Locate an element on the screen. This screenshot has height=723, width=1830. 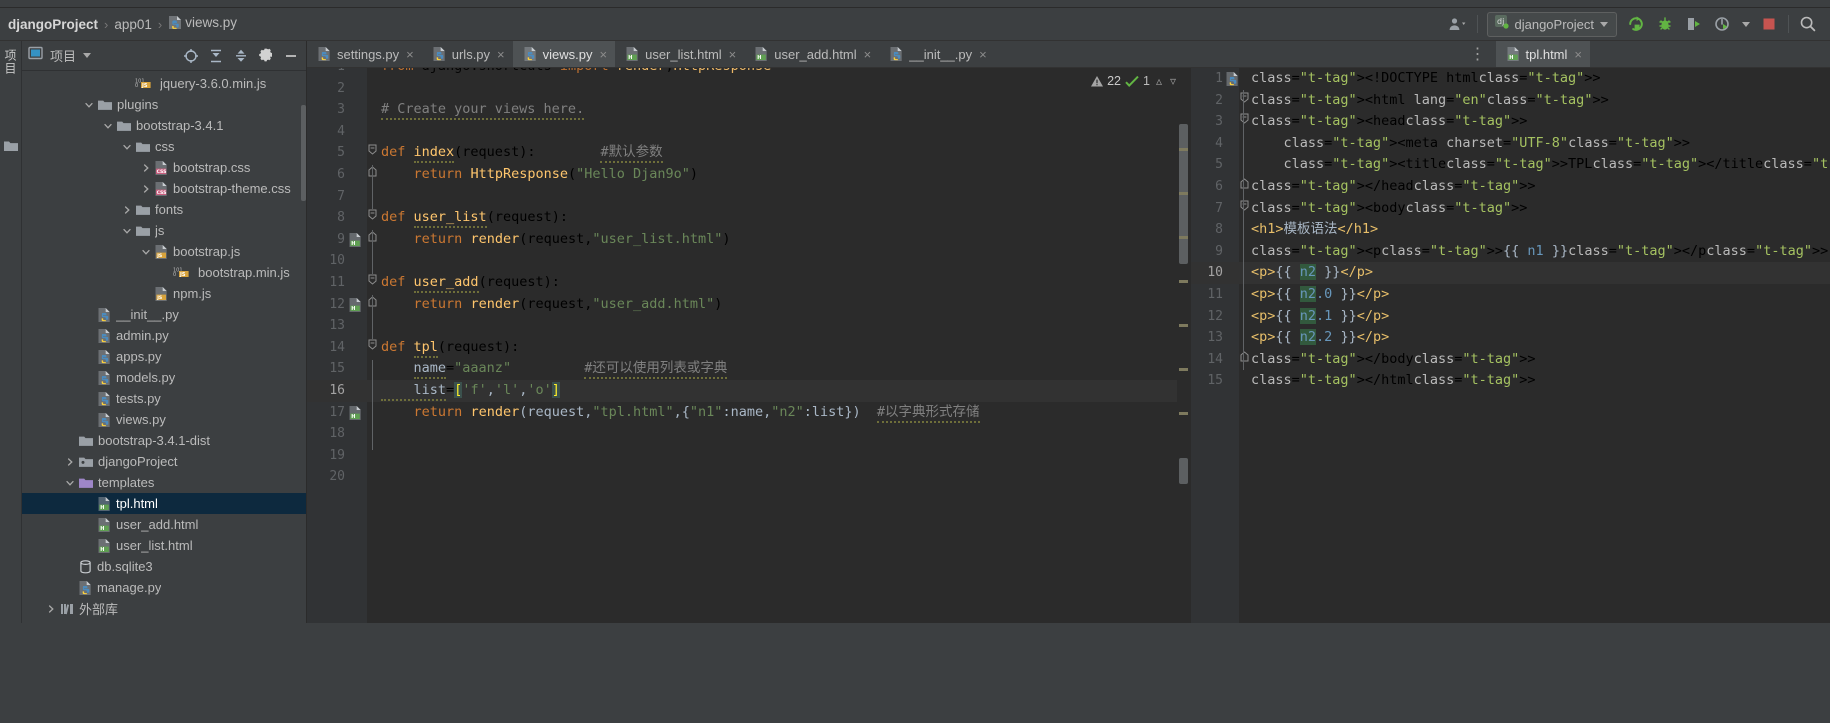
code-line: 11 <p>{{ n2.0 }}</p> is located at coordinates (1510, 295).